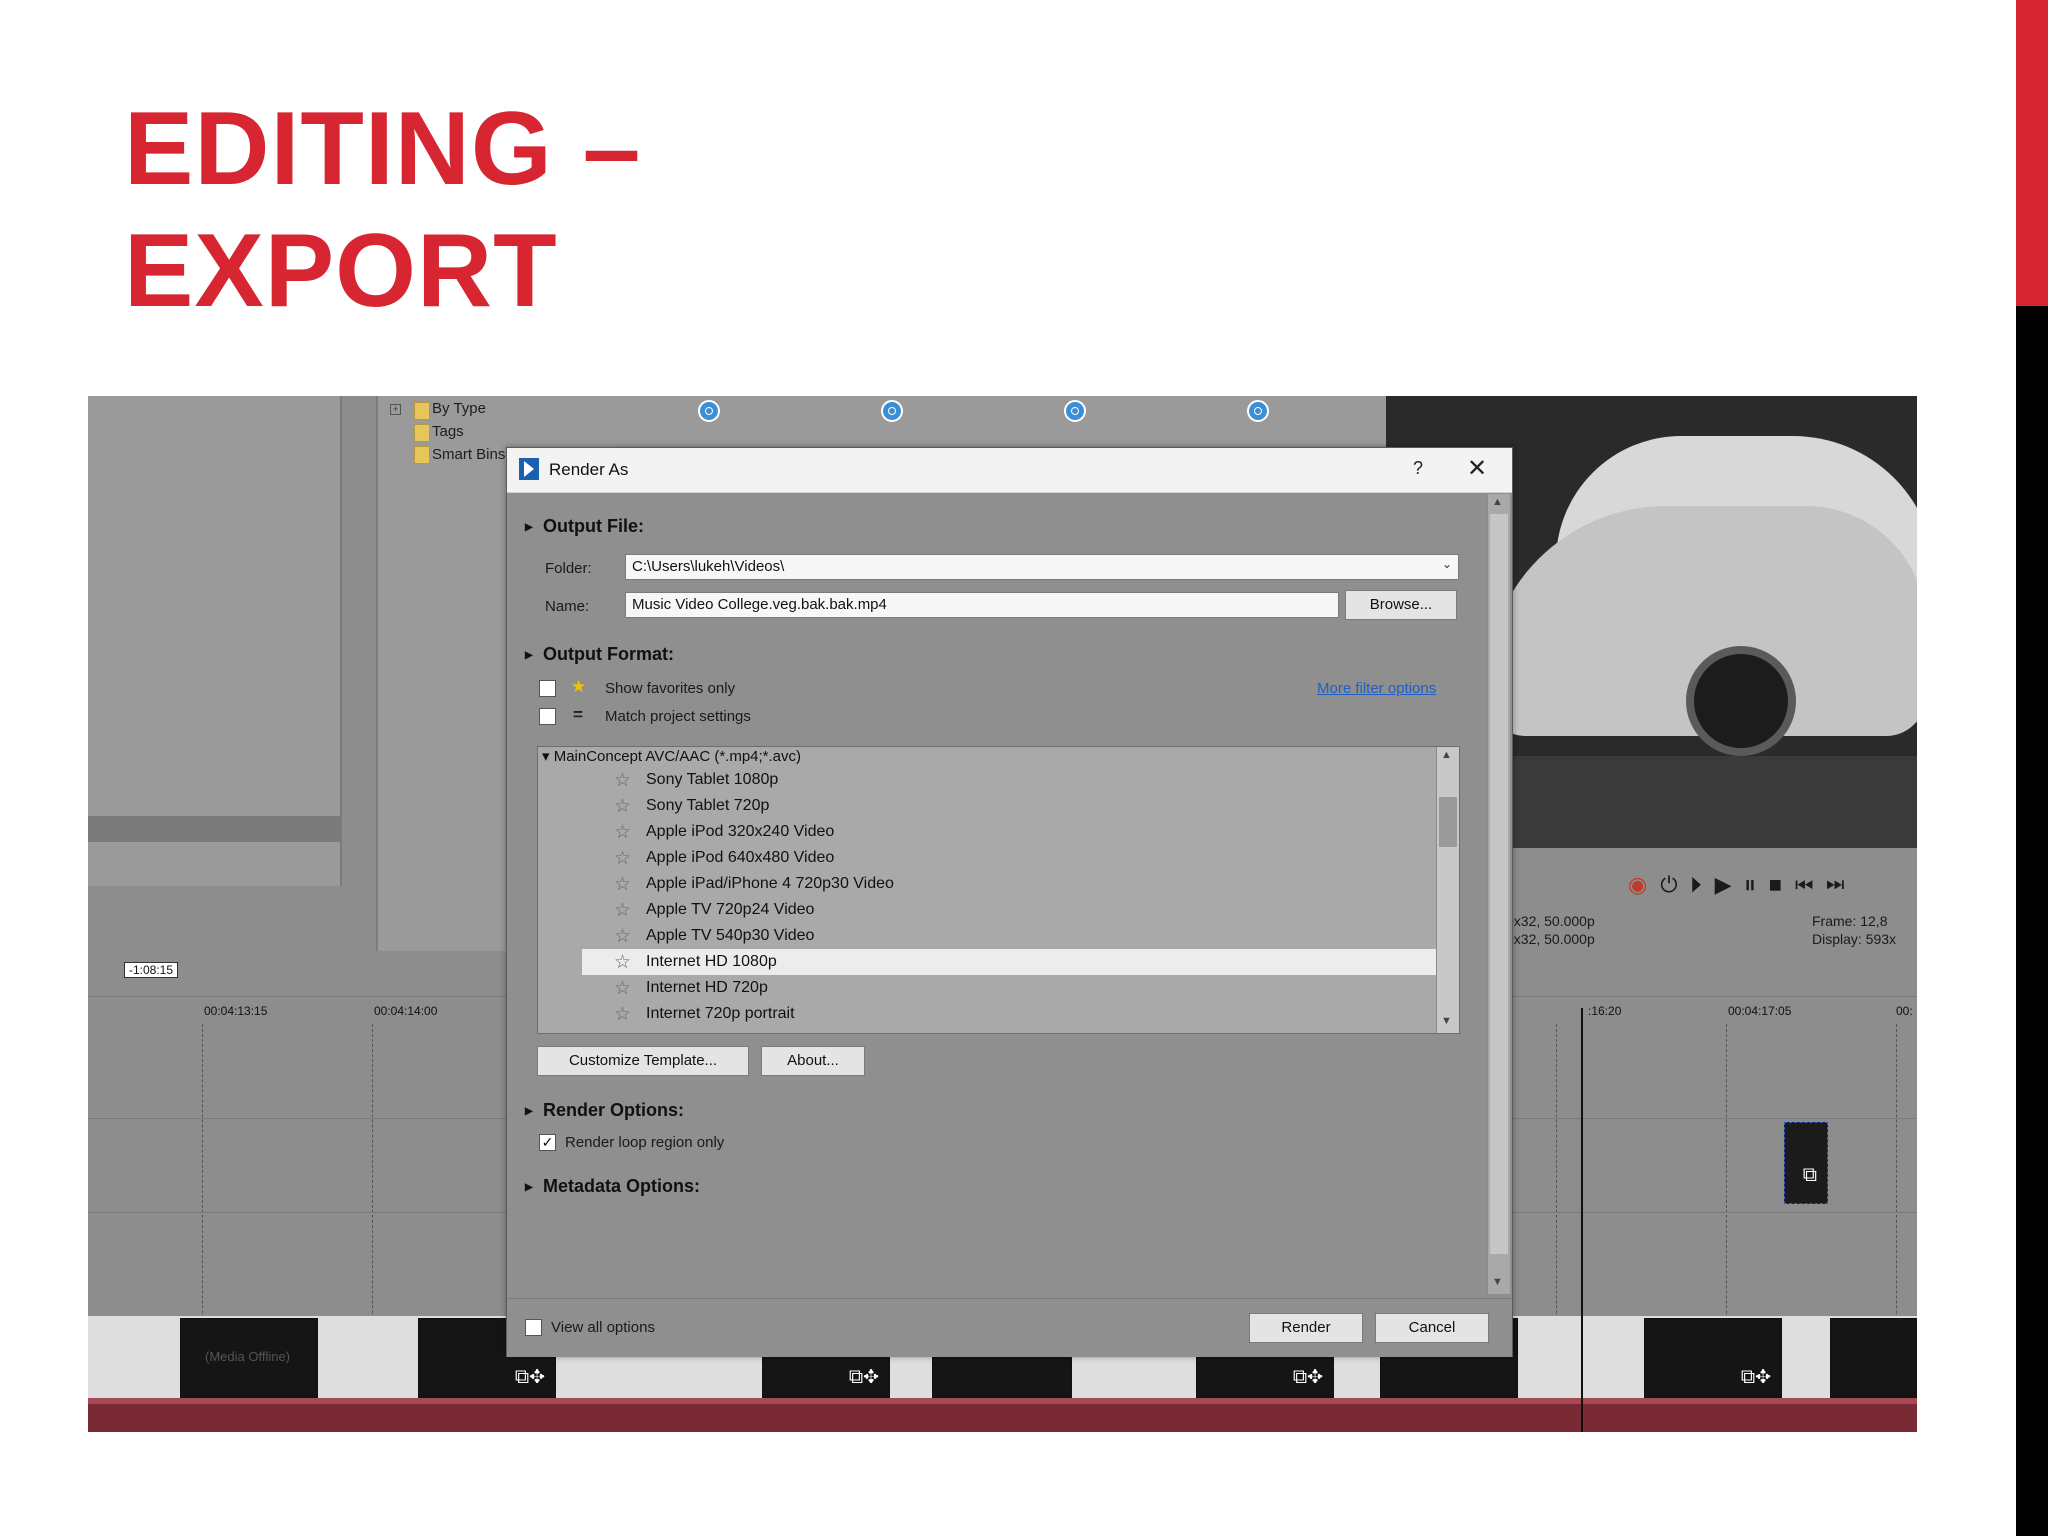 This screenshot has height=1536, width=2048. Describe the element at coordinates (966, 421) in the screenshot. I see `media-pane` at that location.